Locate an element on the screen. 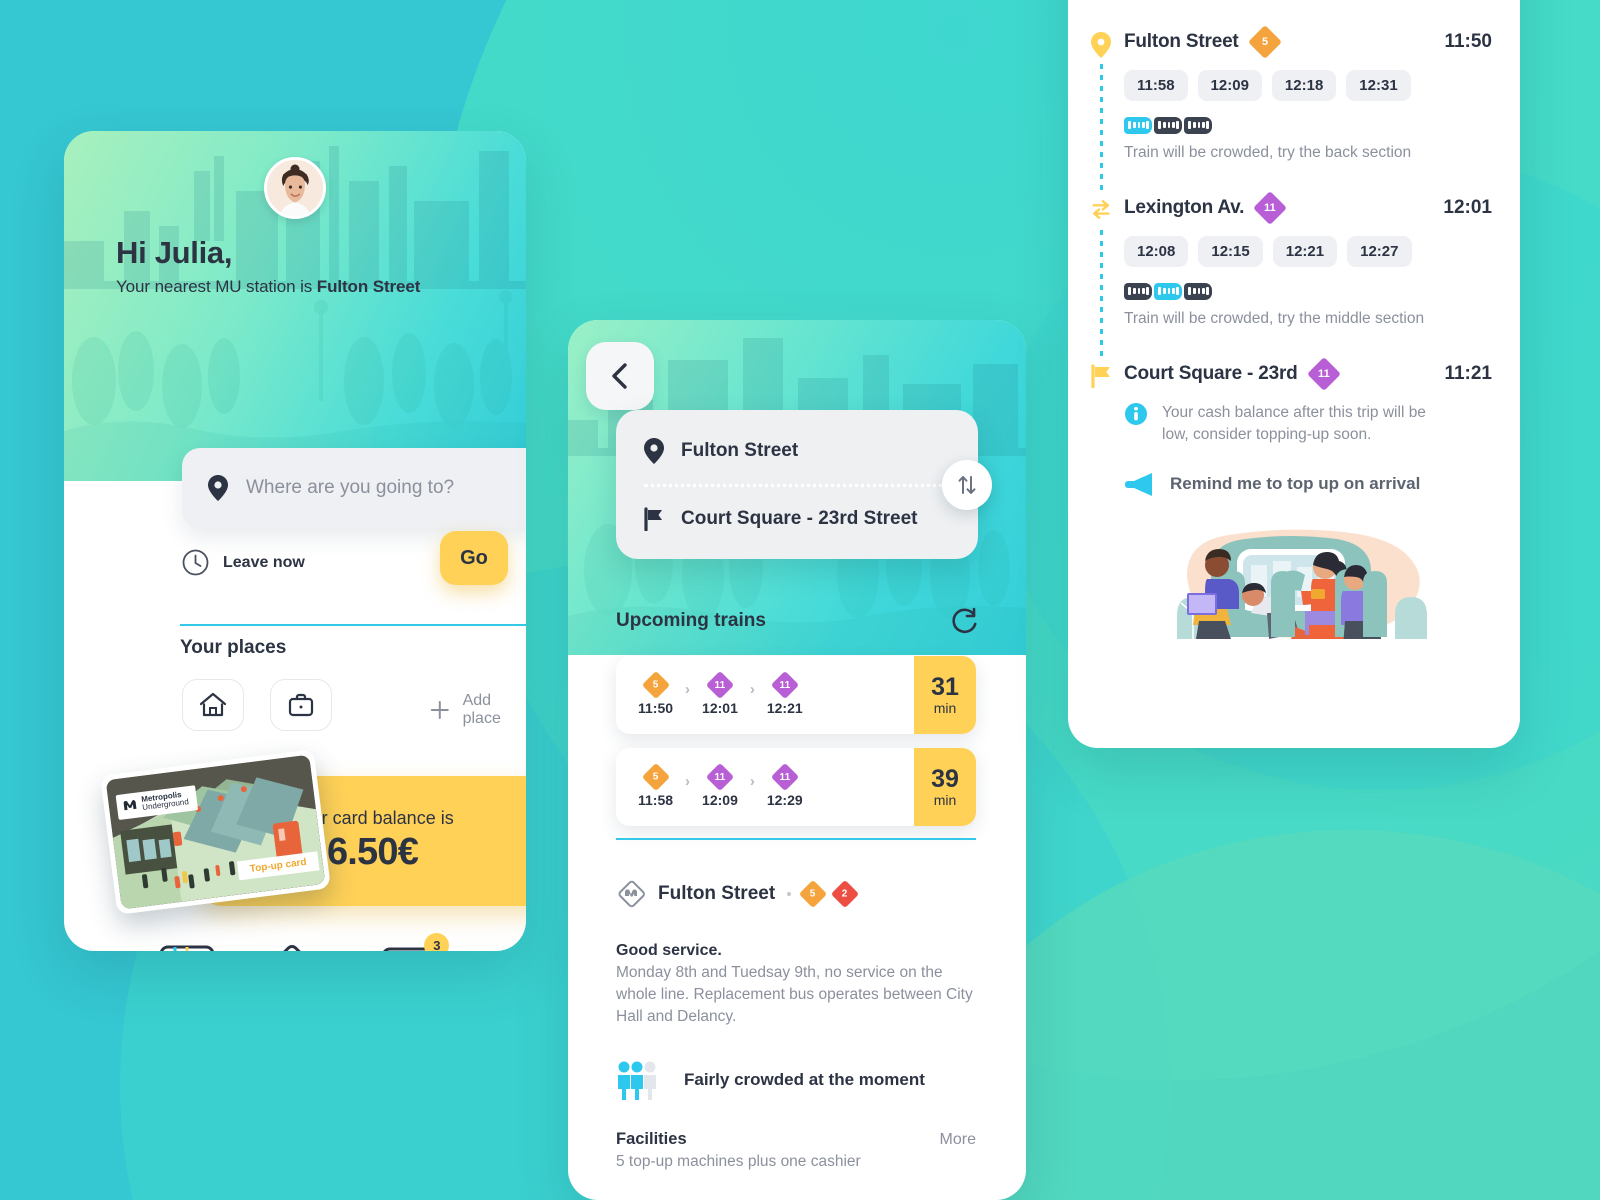 The width and height of the screenshot is (1600, 1200). nearest-station-name: Fulton Street is located at coordinates (368, 286).